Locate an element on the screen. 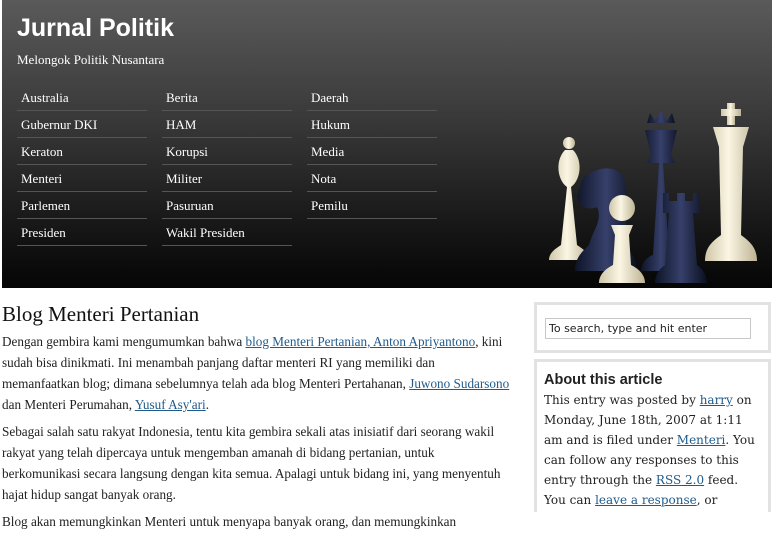 The image size is (774, 538). search-widget is located at coordinates (652, 327).